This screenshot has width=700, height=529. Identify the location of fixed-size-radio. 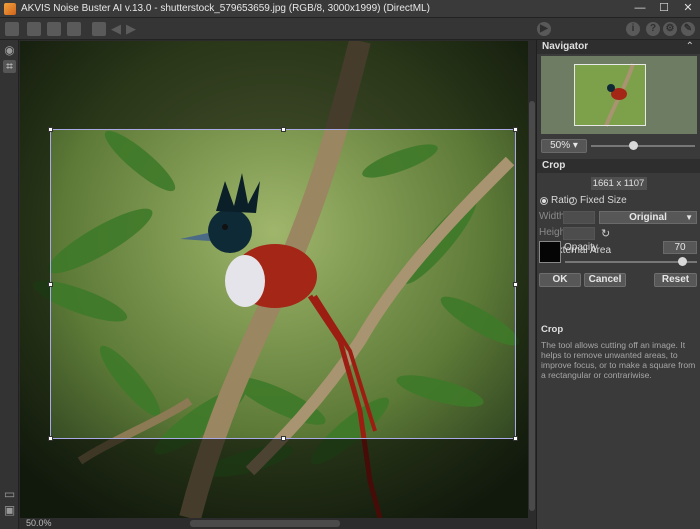
(573, 201).